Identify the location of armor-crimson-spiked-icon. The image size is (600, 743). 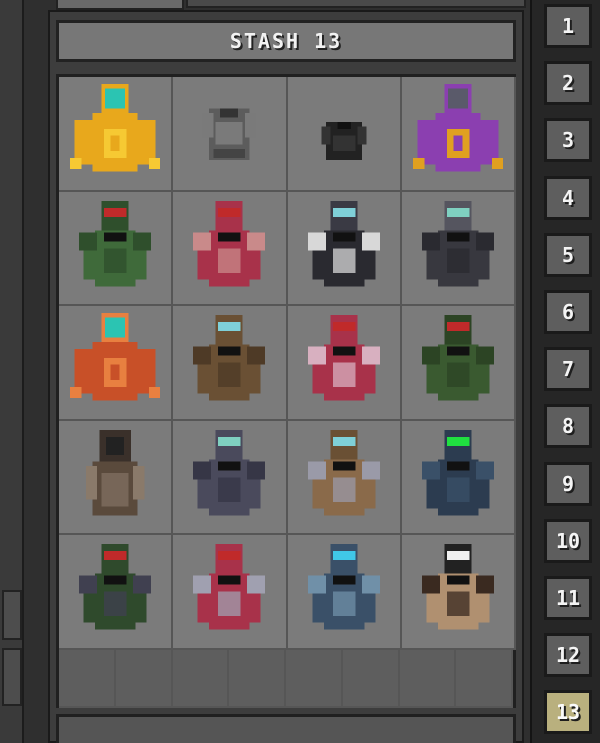
(229, 587).